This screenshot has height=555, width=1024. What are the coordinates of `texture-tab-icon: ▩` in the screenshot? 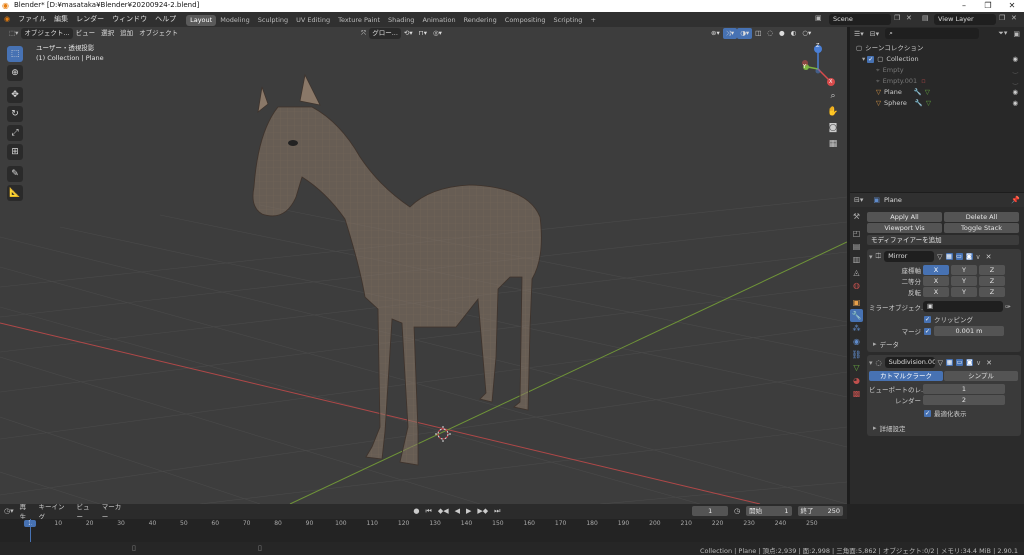 It's located at (856, 393).